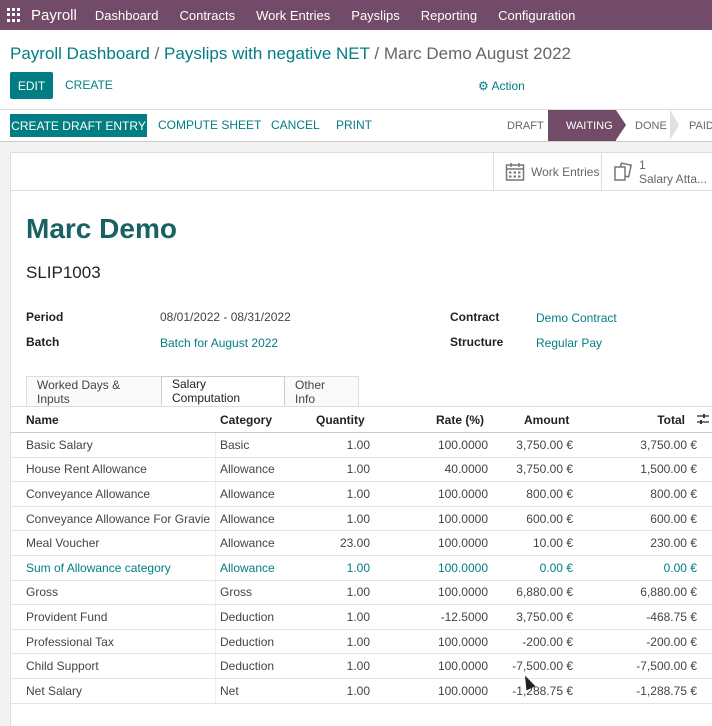 This screenshot has width=712, height=726. I want to click on salary-attachment-count: 1, so click(642, 165).